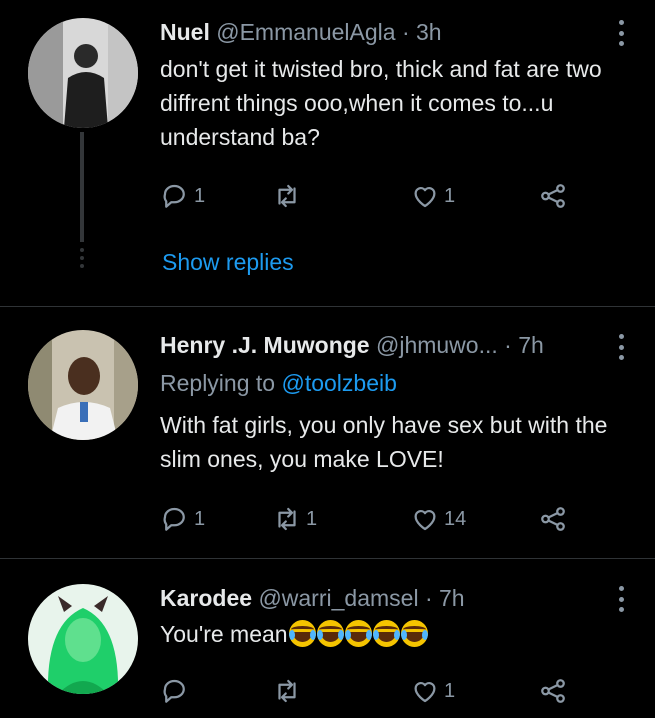  What do you see at coordinates (206, 598) in the screenshot?
I see `author-name: Karodee` at bounding box center [206, 598].